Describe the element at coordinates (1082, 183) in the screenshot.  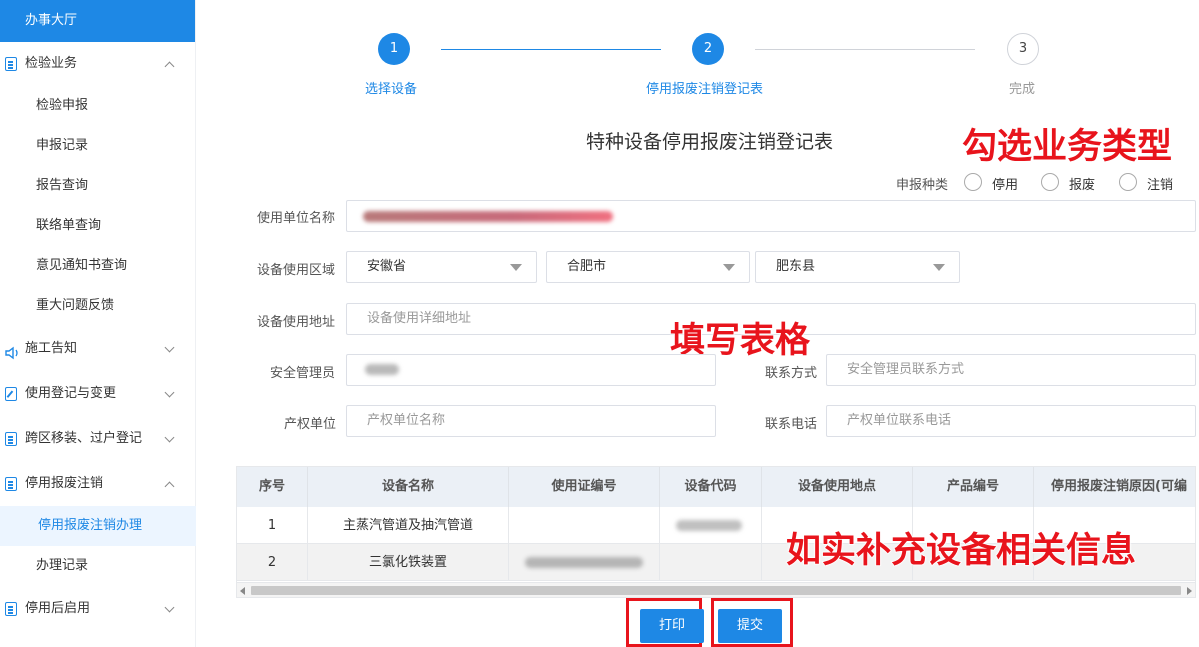
I see `radio-scrap-label: 报废` at that location.